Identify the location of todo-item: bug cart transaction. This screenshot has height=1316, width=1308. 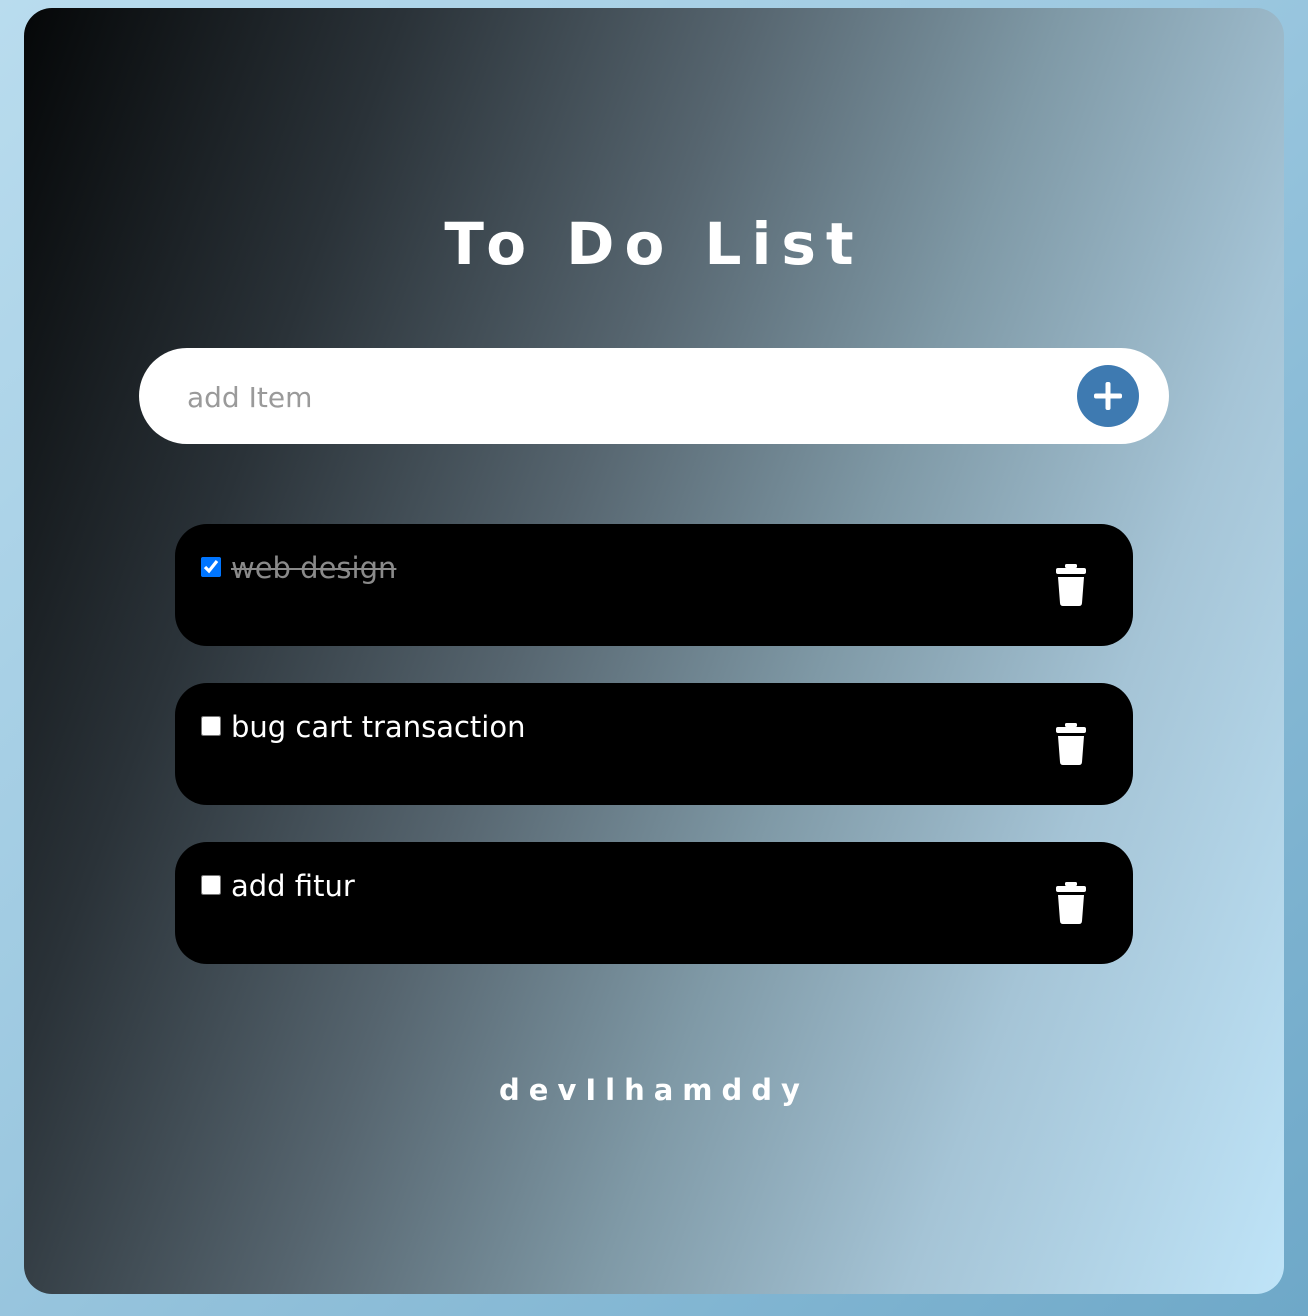
(654, 744).